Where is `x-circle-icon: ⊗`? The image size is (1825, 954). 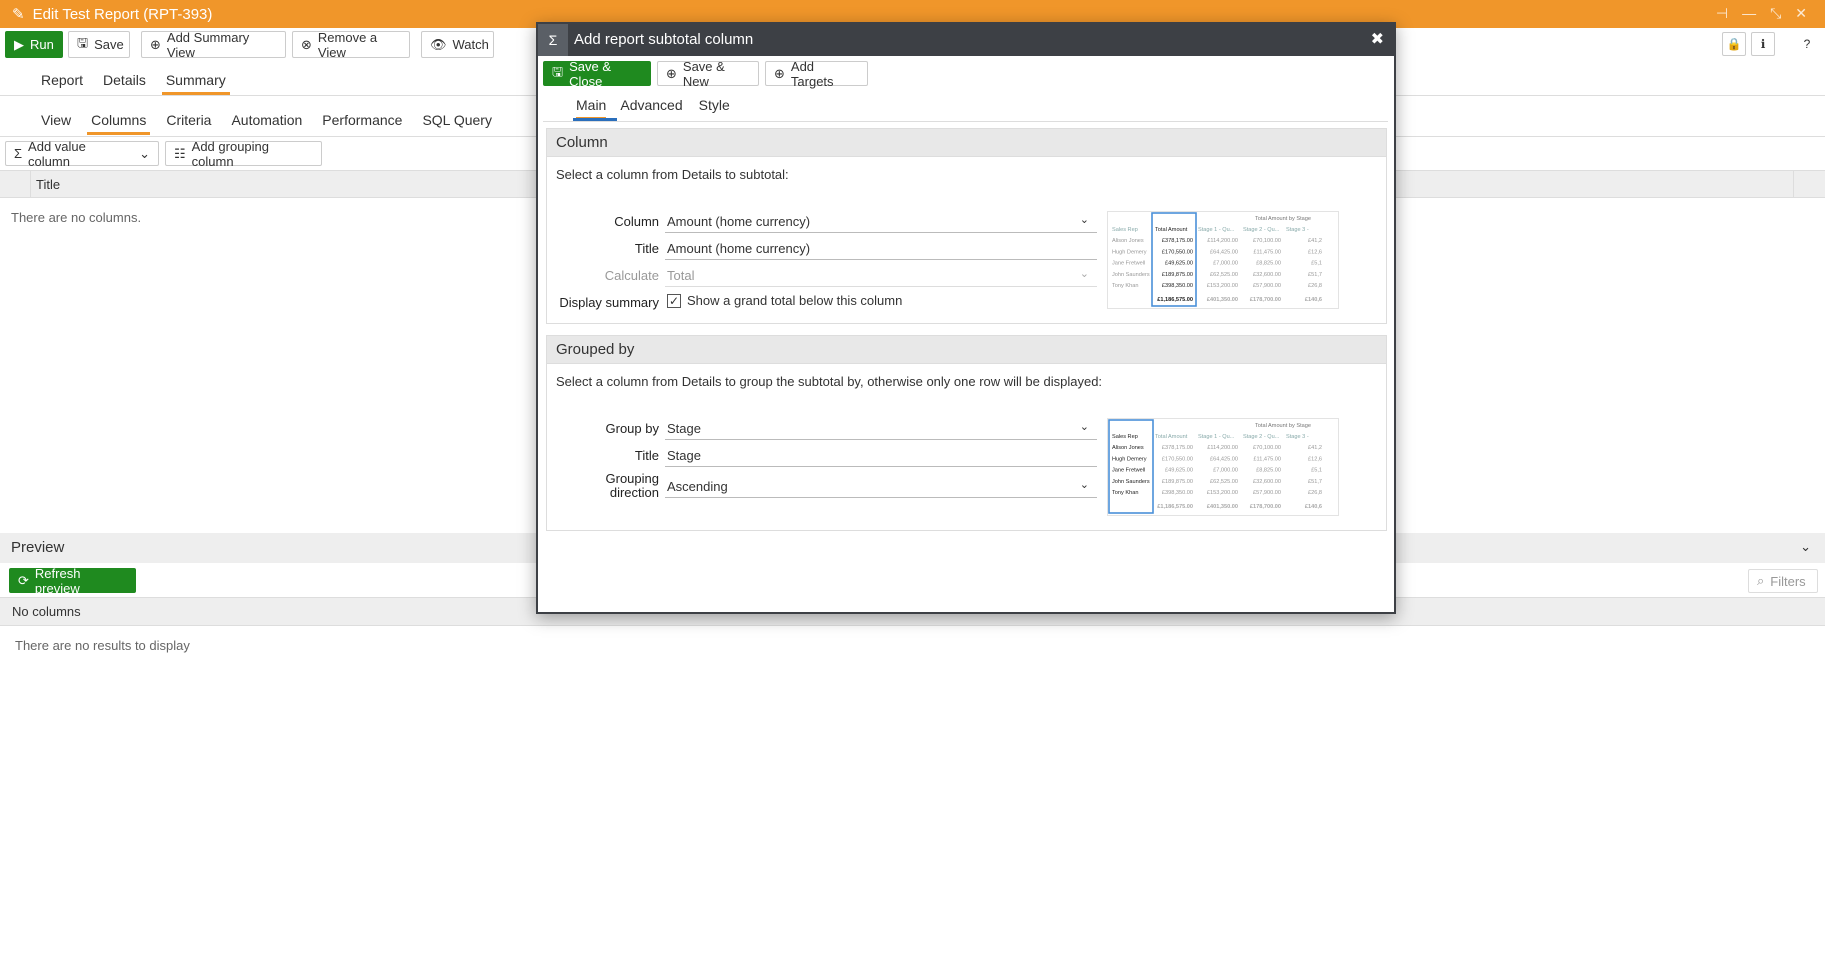 x-circle-icon: ⊗ is located at coordinates (306, 44).